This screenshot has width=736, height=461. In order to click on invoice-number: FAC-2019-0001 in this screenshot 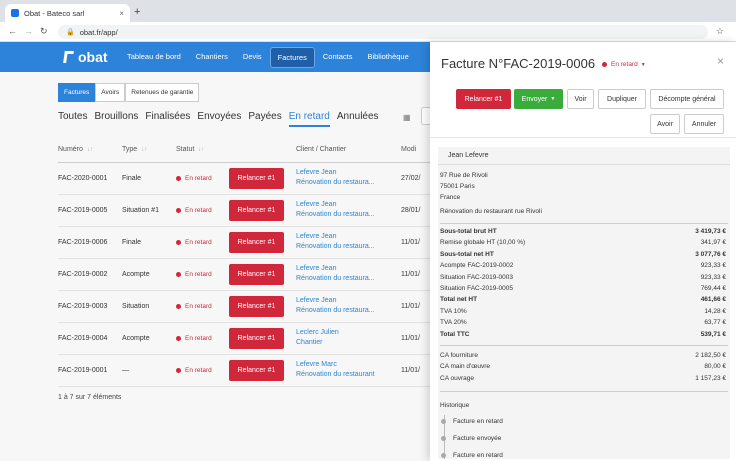, I will do `click(90, 370)`.